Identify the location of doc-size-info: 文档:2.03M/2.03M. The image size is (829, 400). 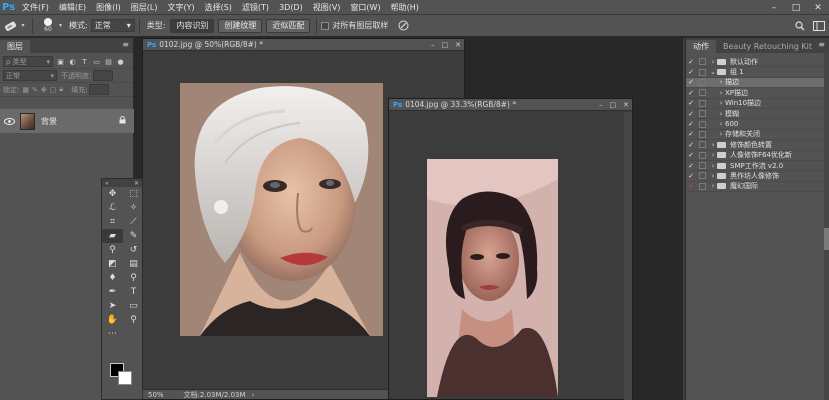
(215, 395).